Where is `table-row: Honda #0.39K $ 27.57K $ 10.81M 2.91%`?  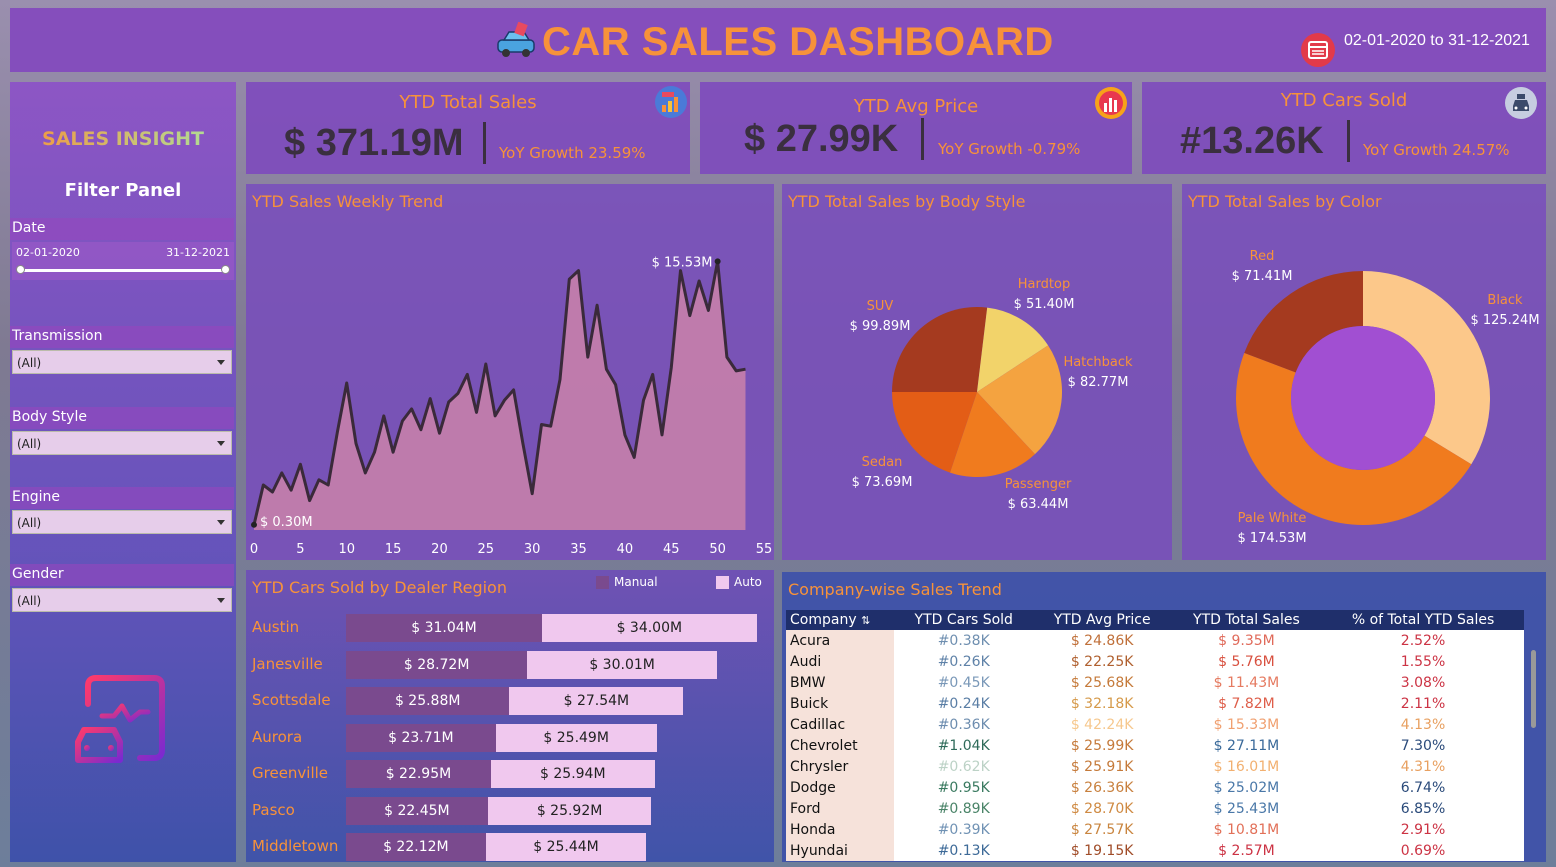
table-row: Honda #0.39K $ 27.57K $ 10.81M 2.91% is located at coordinates (1155, 829).